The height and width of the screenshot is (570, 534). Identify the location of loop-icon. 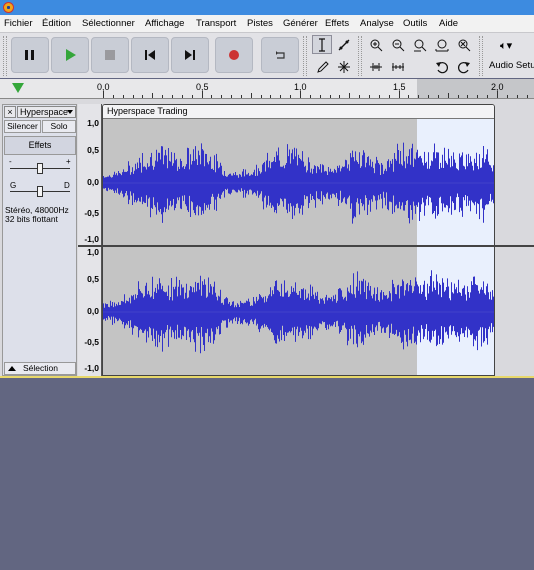
(280, 55).